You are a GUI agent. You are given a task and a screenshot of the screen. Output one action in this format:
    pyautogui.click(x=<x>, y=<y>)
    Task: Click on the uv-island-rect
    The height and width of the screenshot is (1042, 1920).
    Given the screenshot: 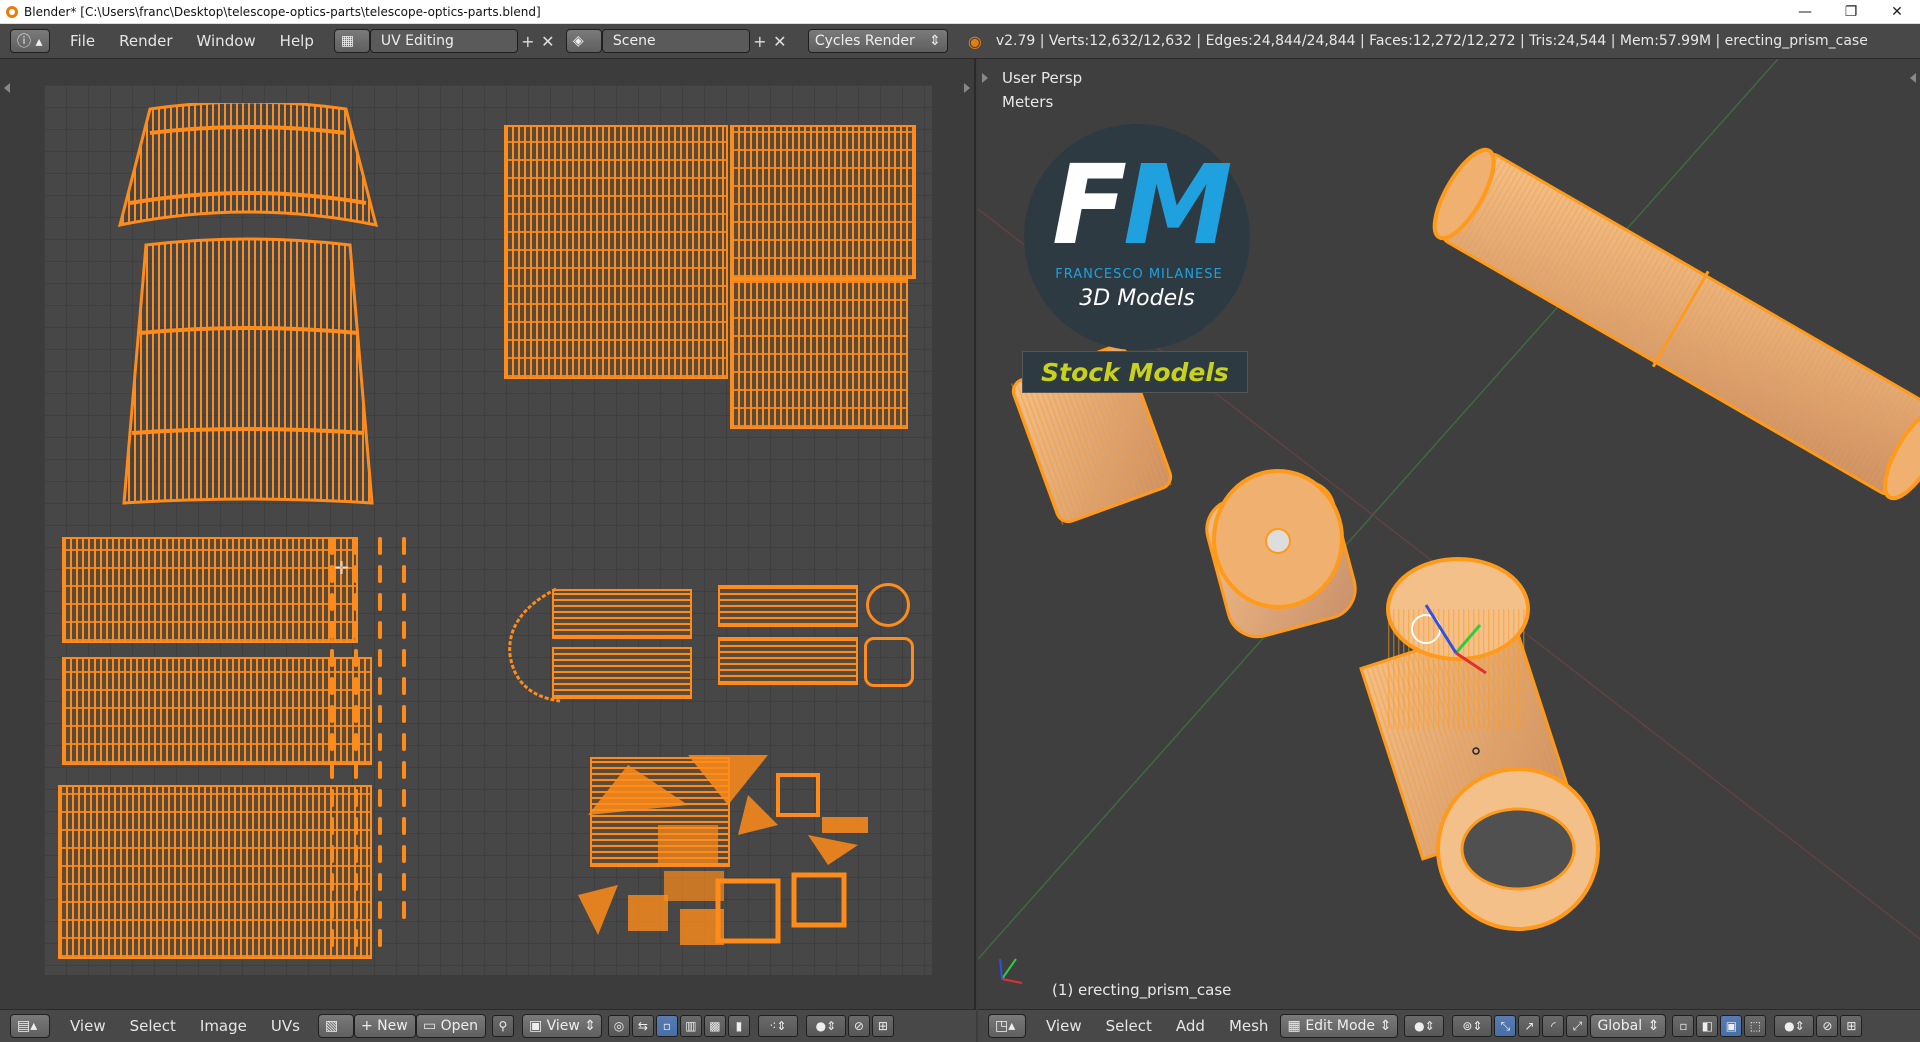 What is the action you would take?
    pyautogui.click(x=217, y=711)
    